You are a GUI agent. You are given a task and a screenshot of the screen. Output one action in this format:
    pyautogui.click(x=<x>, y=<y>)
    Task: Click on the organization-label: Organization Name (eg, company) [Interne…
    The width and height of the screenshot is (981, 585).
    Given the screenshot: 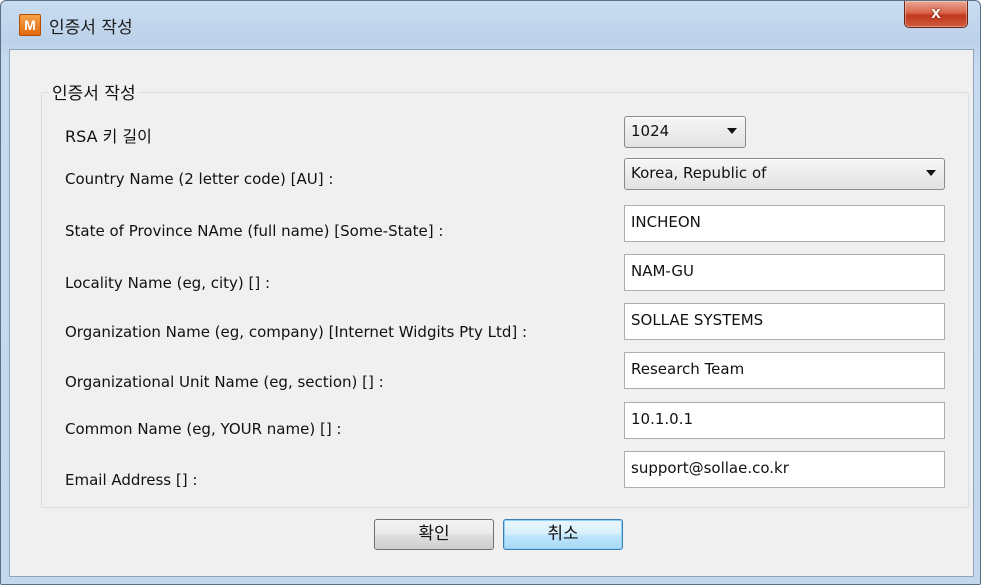 What is the action you would take?
    pyautogui.click(x=296, y=332)
    